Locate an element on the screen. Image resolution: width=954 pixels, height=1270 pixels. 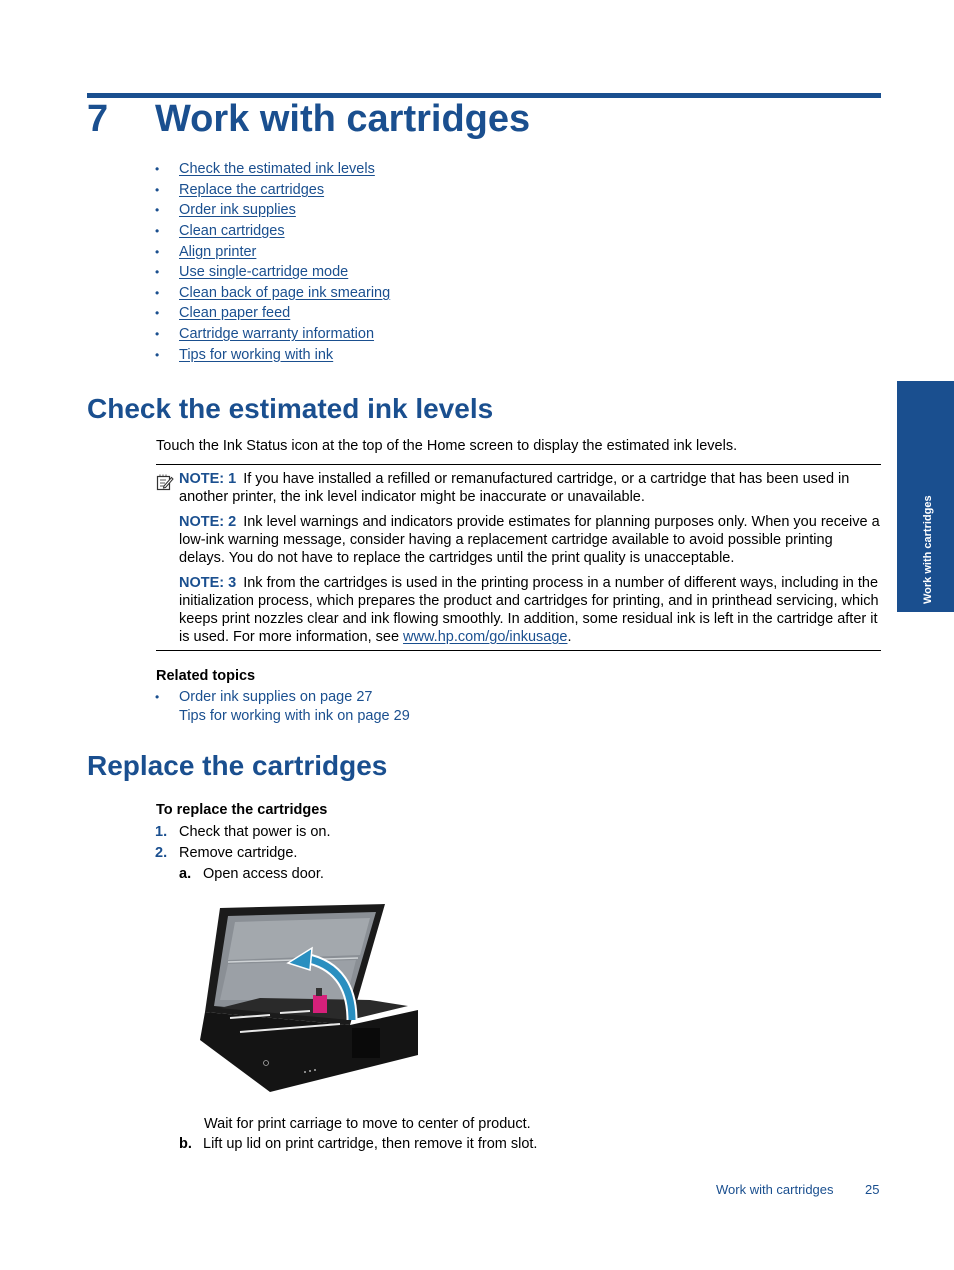
toc-item: • Clean back of page ink smearing is located at coordinates (272, 293).